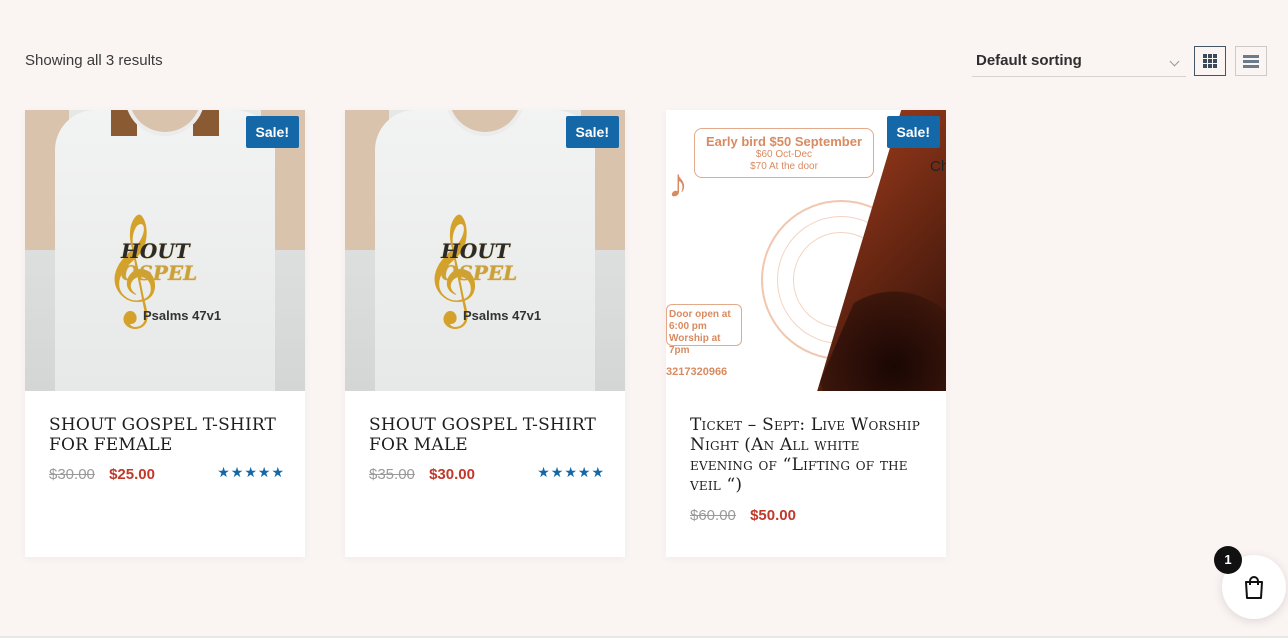  What do you see at coordinates (773, 515) in the screenshot?
I see `sale-price: $50.00` at bounding box center [773, 515].